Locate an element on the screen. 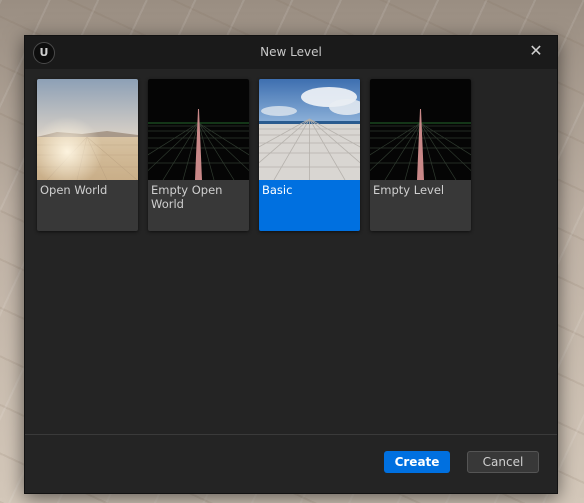 This screenshot has height=503, width=584. dialog-title: New Level is located at coordinates (291, 52).